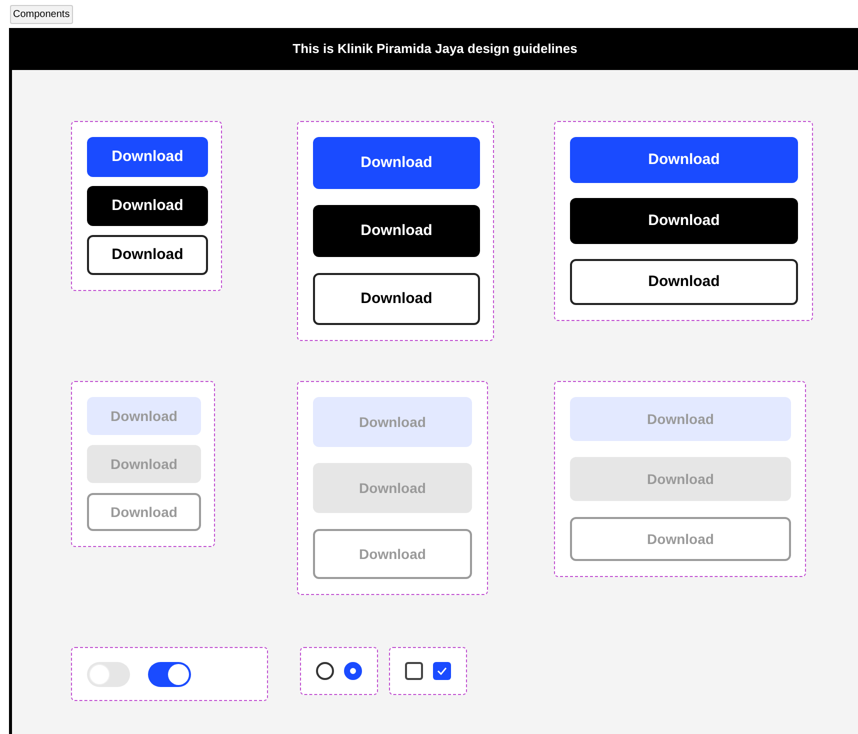 This screenshot has height=734, width=858. I want to click on components-button: Components, so click(41, 14).